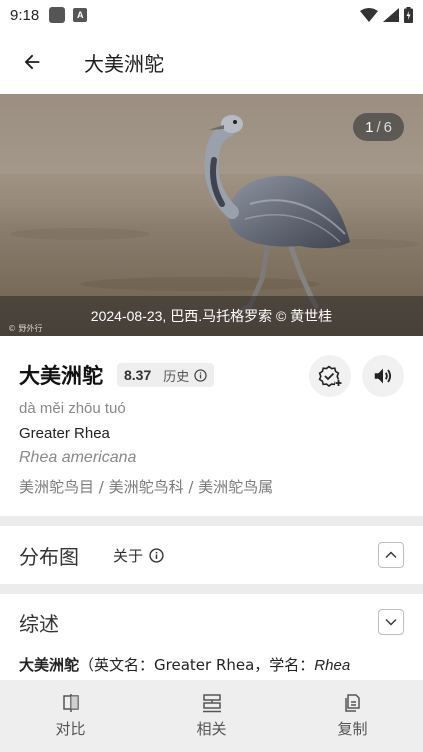 The height and width of the screenshot is (752, 423). What do you see at coordinates (369, 15) in the screenshot?
I see `wifi-icon` at bounding box center [369, 15].